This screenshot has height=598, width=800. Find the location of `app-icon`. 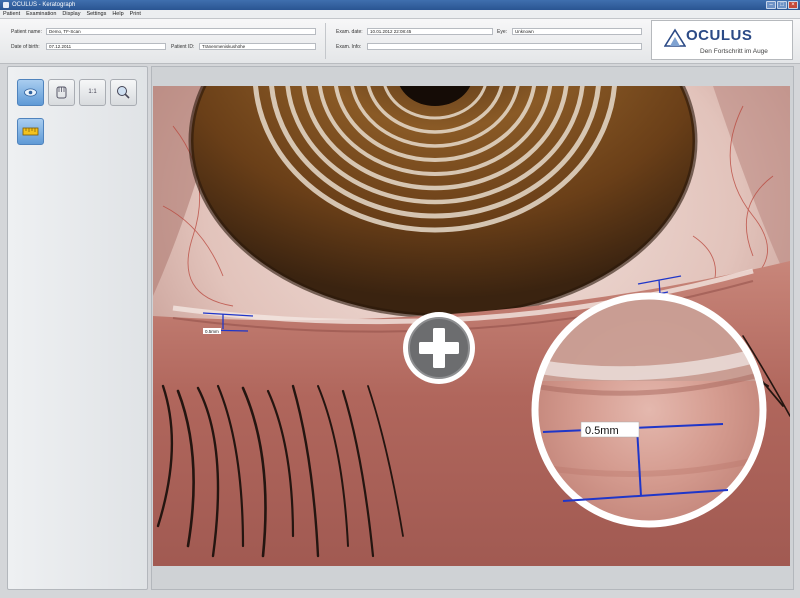

app-icon is located at coordinates (6, 5).